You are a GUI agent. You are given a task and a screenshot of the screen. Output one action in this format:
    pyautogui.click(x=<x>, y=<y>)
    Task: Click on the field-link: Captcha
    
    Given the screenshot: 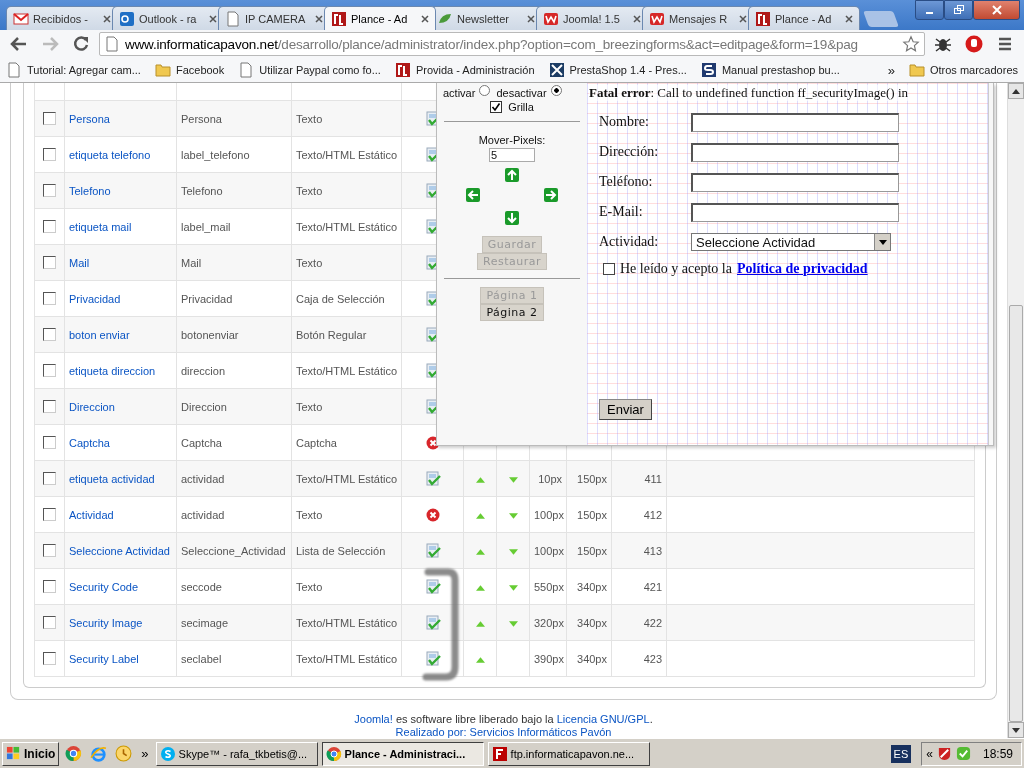 What is the action you would take?
    pyautogui.click(x=89, y=442)
    